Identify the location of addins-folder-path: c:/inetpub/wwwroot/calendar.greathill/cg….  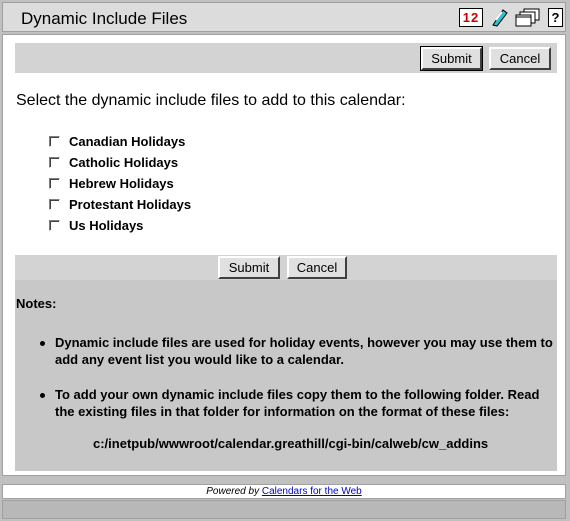
(291, 443).